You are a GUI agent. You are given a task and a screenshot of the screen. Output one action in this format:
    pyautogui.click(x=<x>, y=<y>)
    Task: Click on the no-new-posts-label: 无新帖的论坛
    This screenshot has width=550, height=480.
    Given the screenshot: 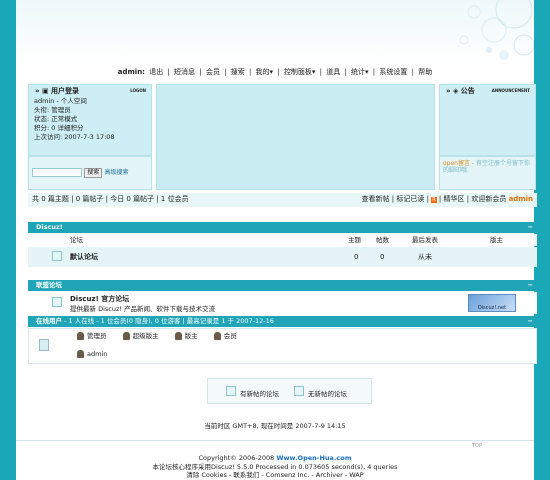 What is the action you would take?
    pyautogui.click(x=327, y=394)
    